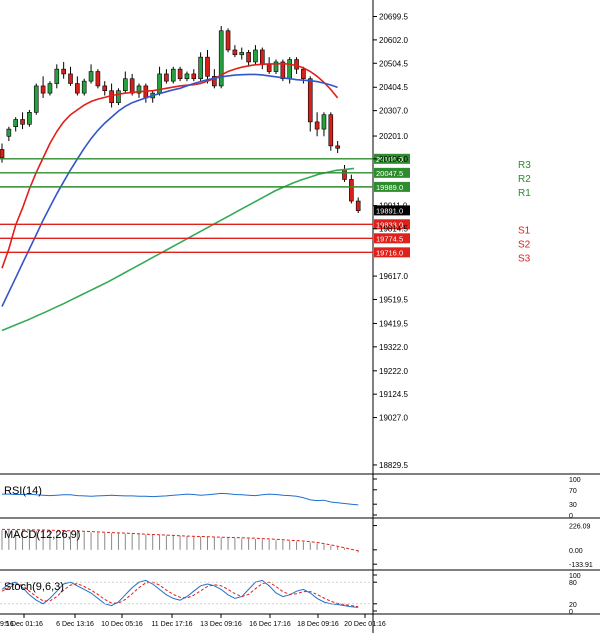 The image size is (600, 633). I want to click on price-tick-label: 20106.0, so click(393, 159).